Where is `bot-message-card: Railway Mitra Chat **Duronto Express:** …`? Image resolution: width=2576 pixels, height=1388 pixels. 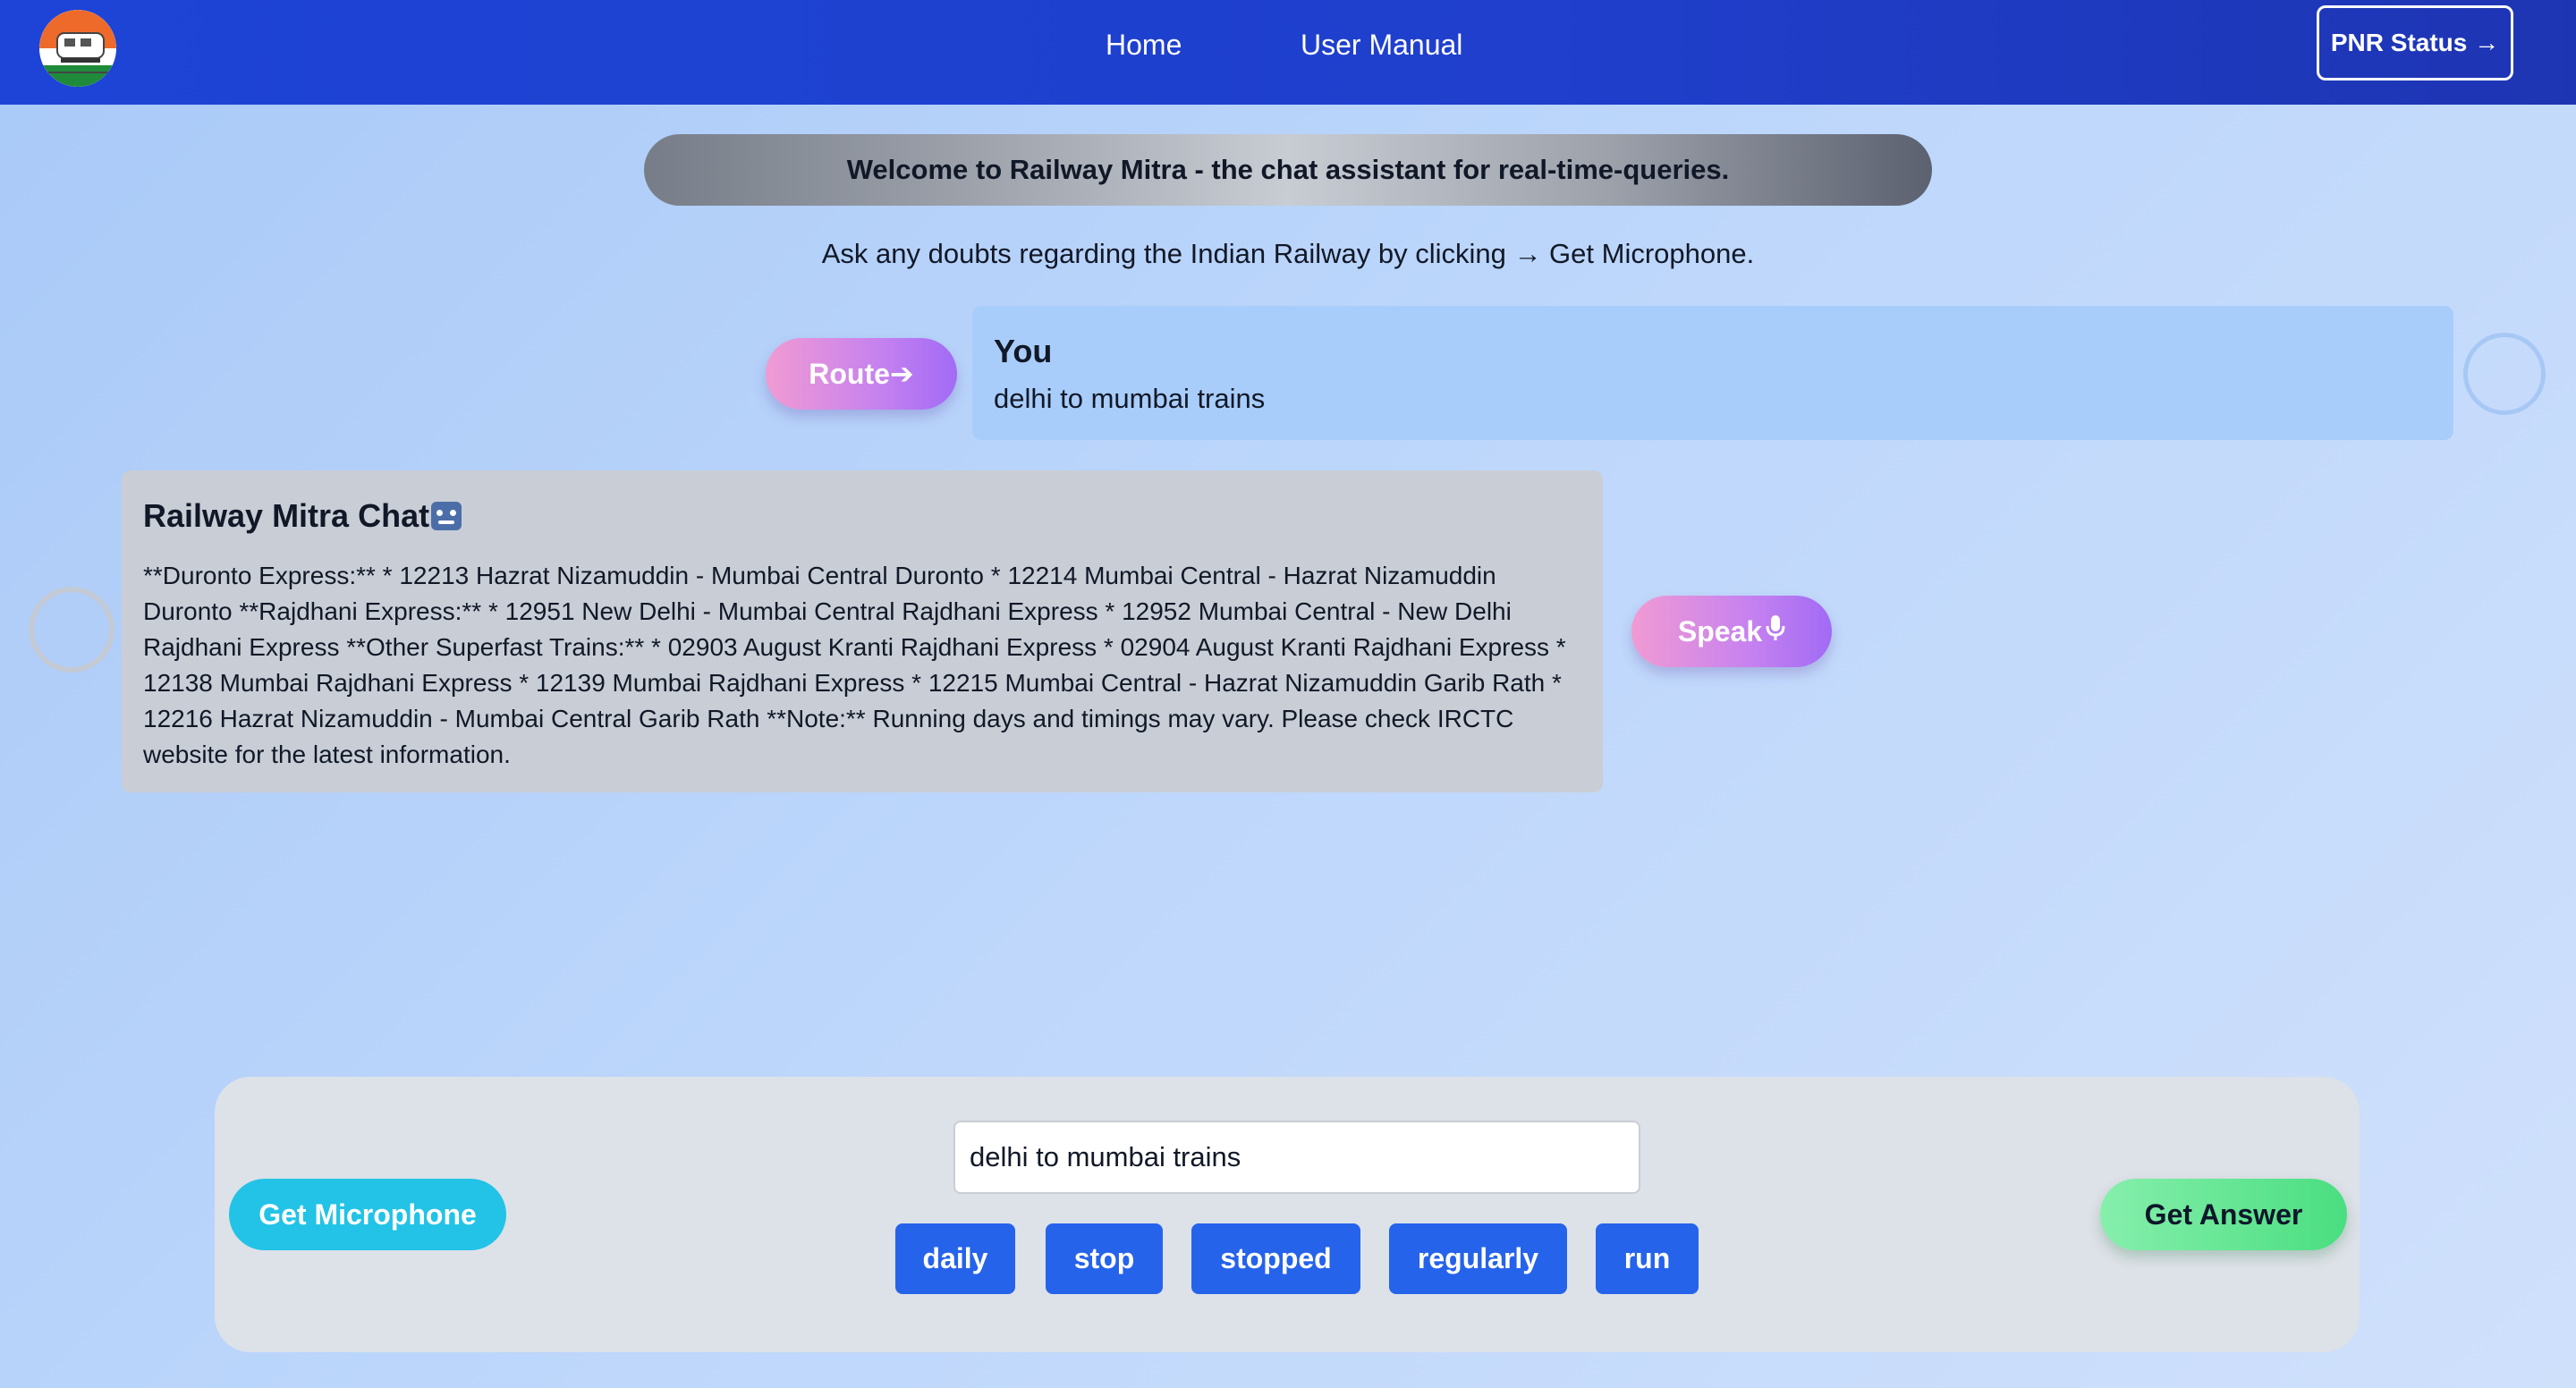
bot-message-card: Railway Mitra Chat **Duronto Express:** … is located at coordinates (862, 631).